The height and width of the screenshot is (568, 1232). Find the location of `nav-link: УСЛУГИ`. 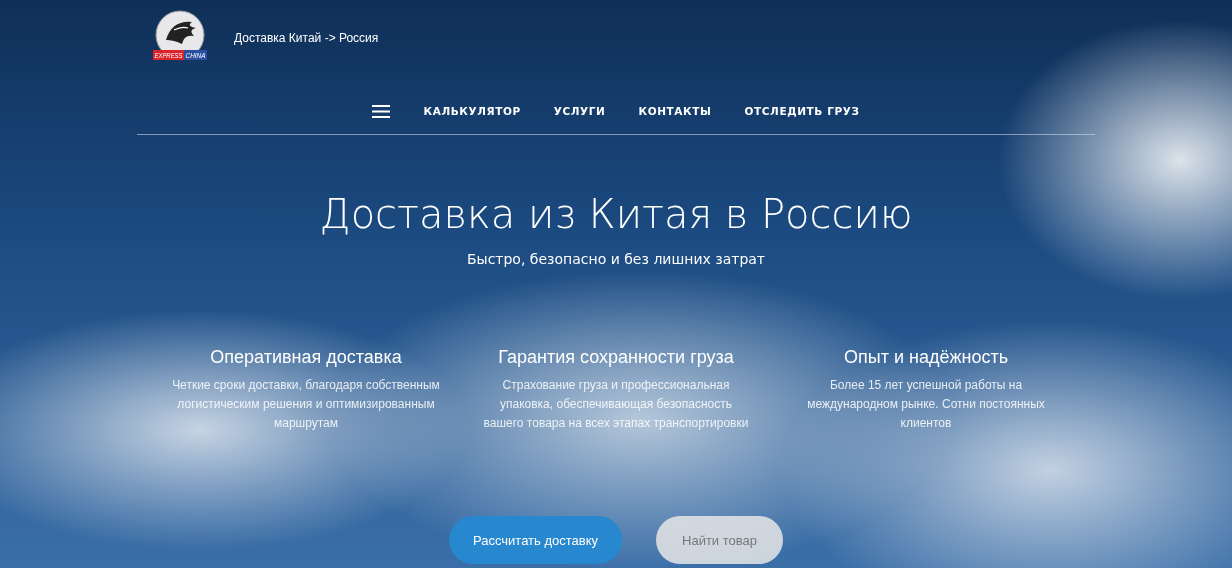

nav-link: УСЛУГИ is located at coordinates (579, 111).